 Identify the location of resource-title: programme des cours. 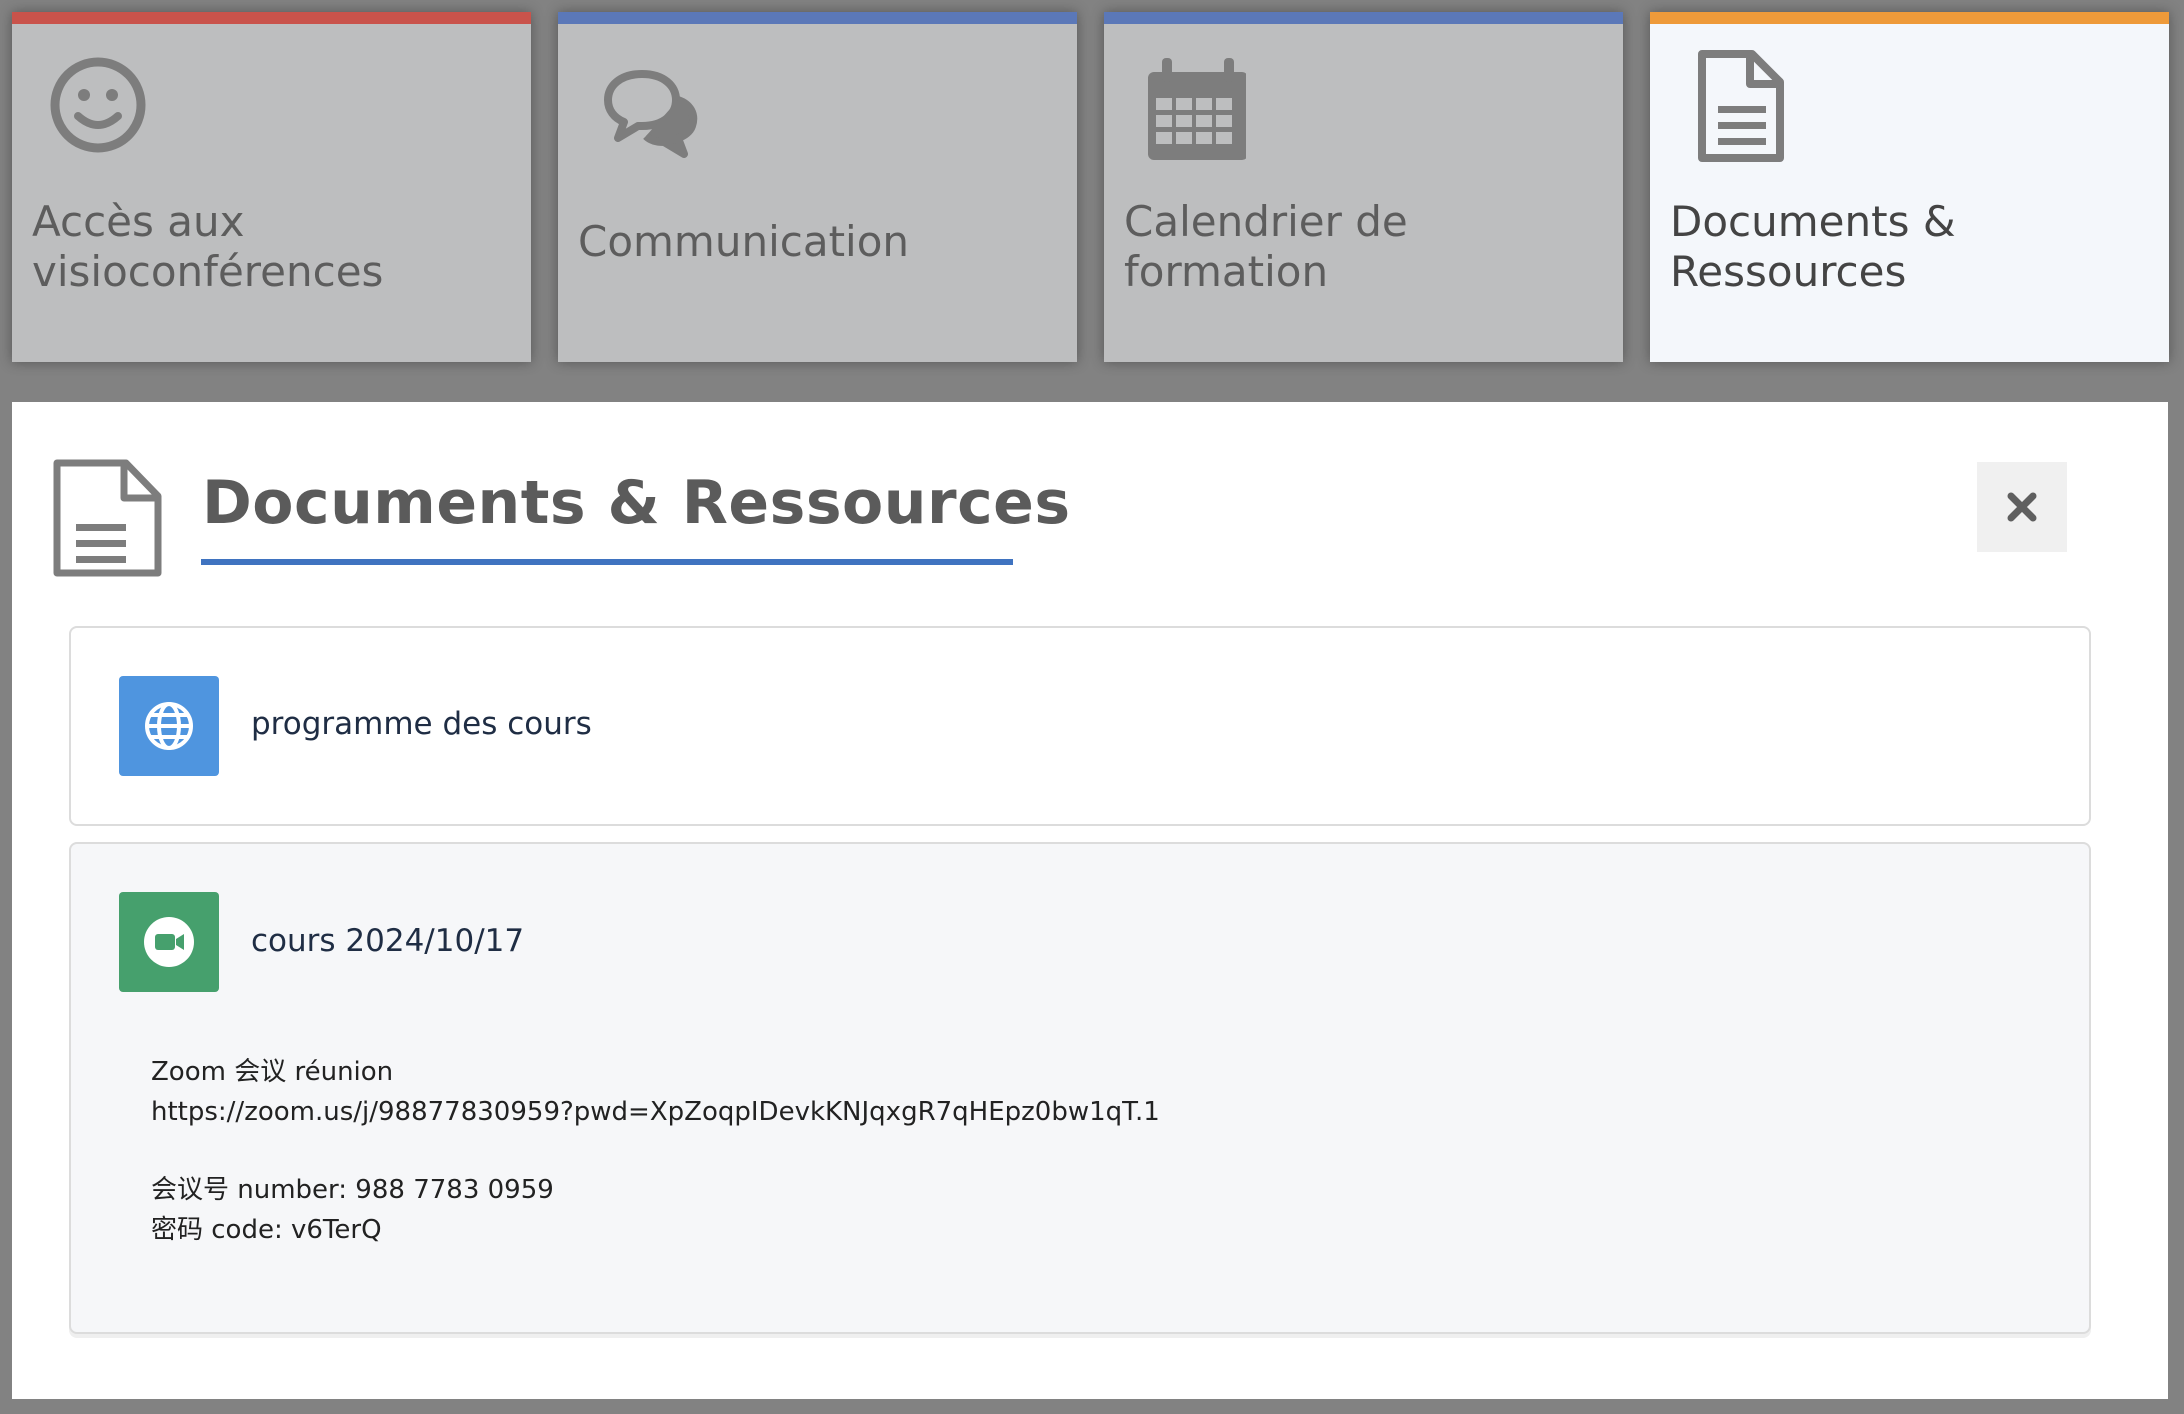
(421, 724).